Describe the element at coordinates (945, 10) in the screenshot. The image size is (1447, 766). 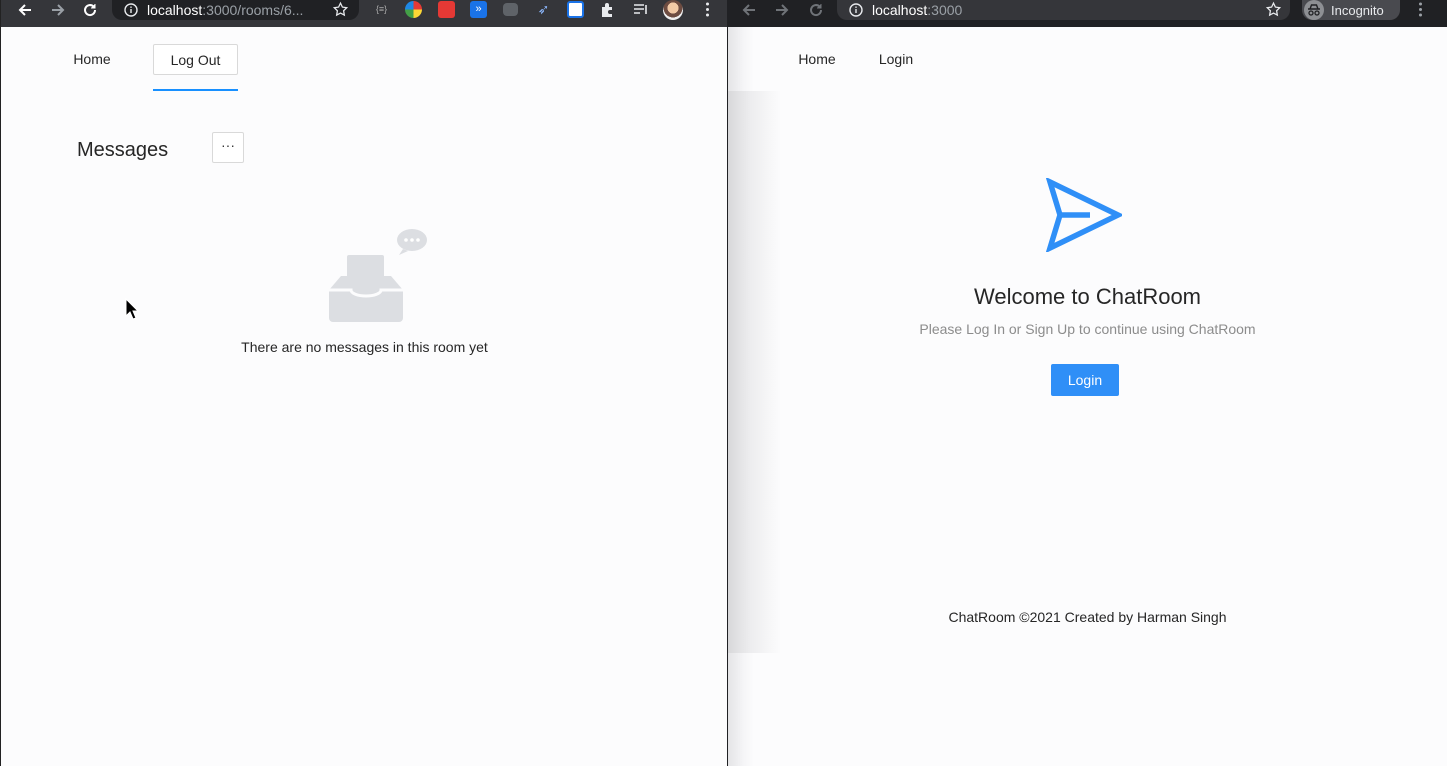
I see `url-path: :3000` at that location.